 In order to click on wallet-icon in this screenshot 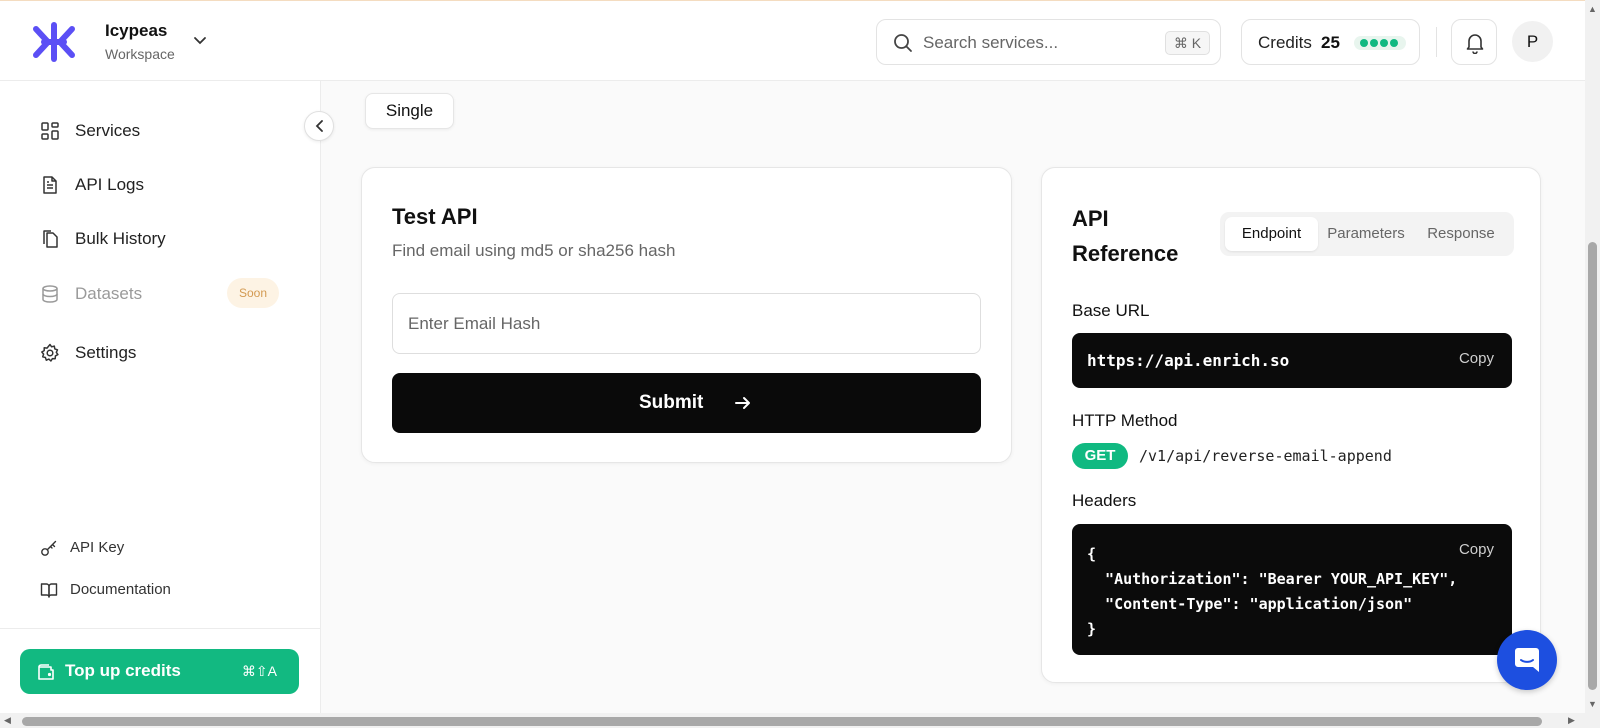, I will do `click(46, 672)`.